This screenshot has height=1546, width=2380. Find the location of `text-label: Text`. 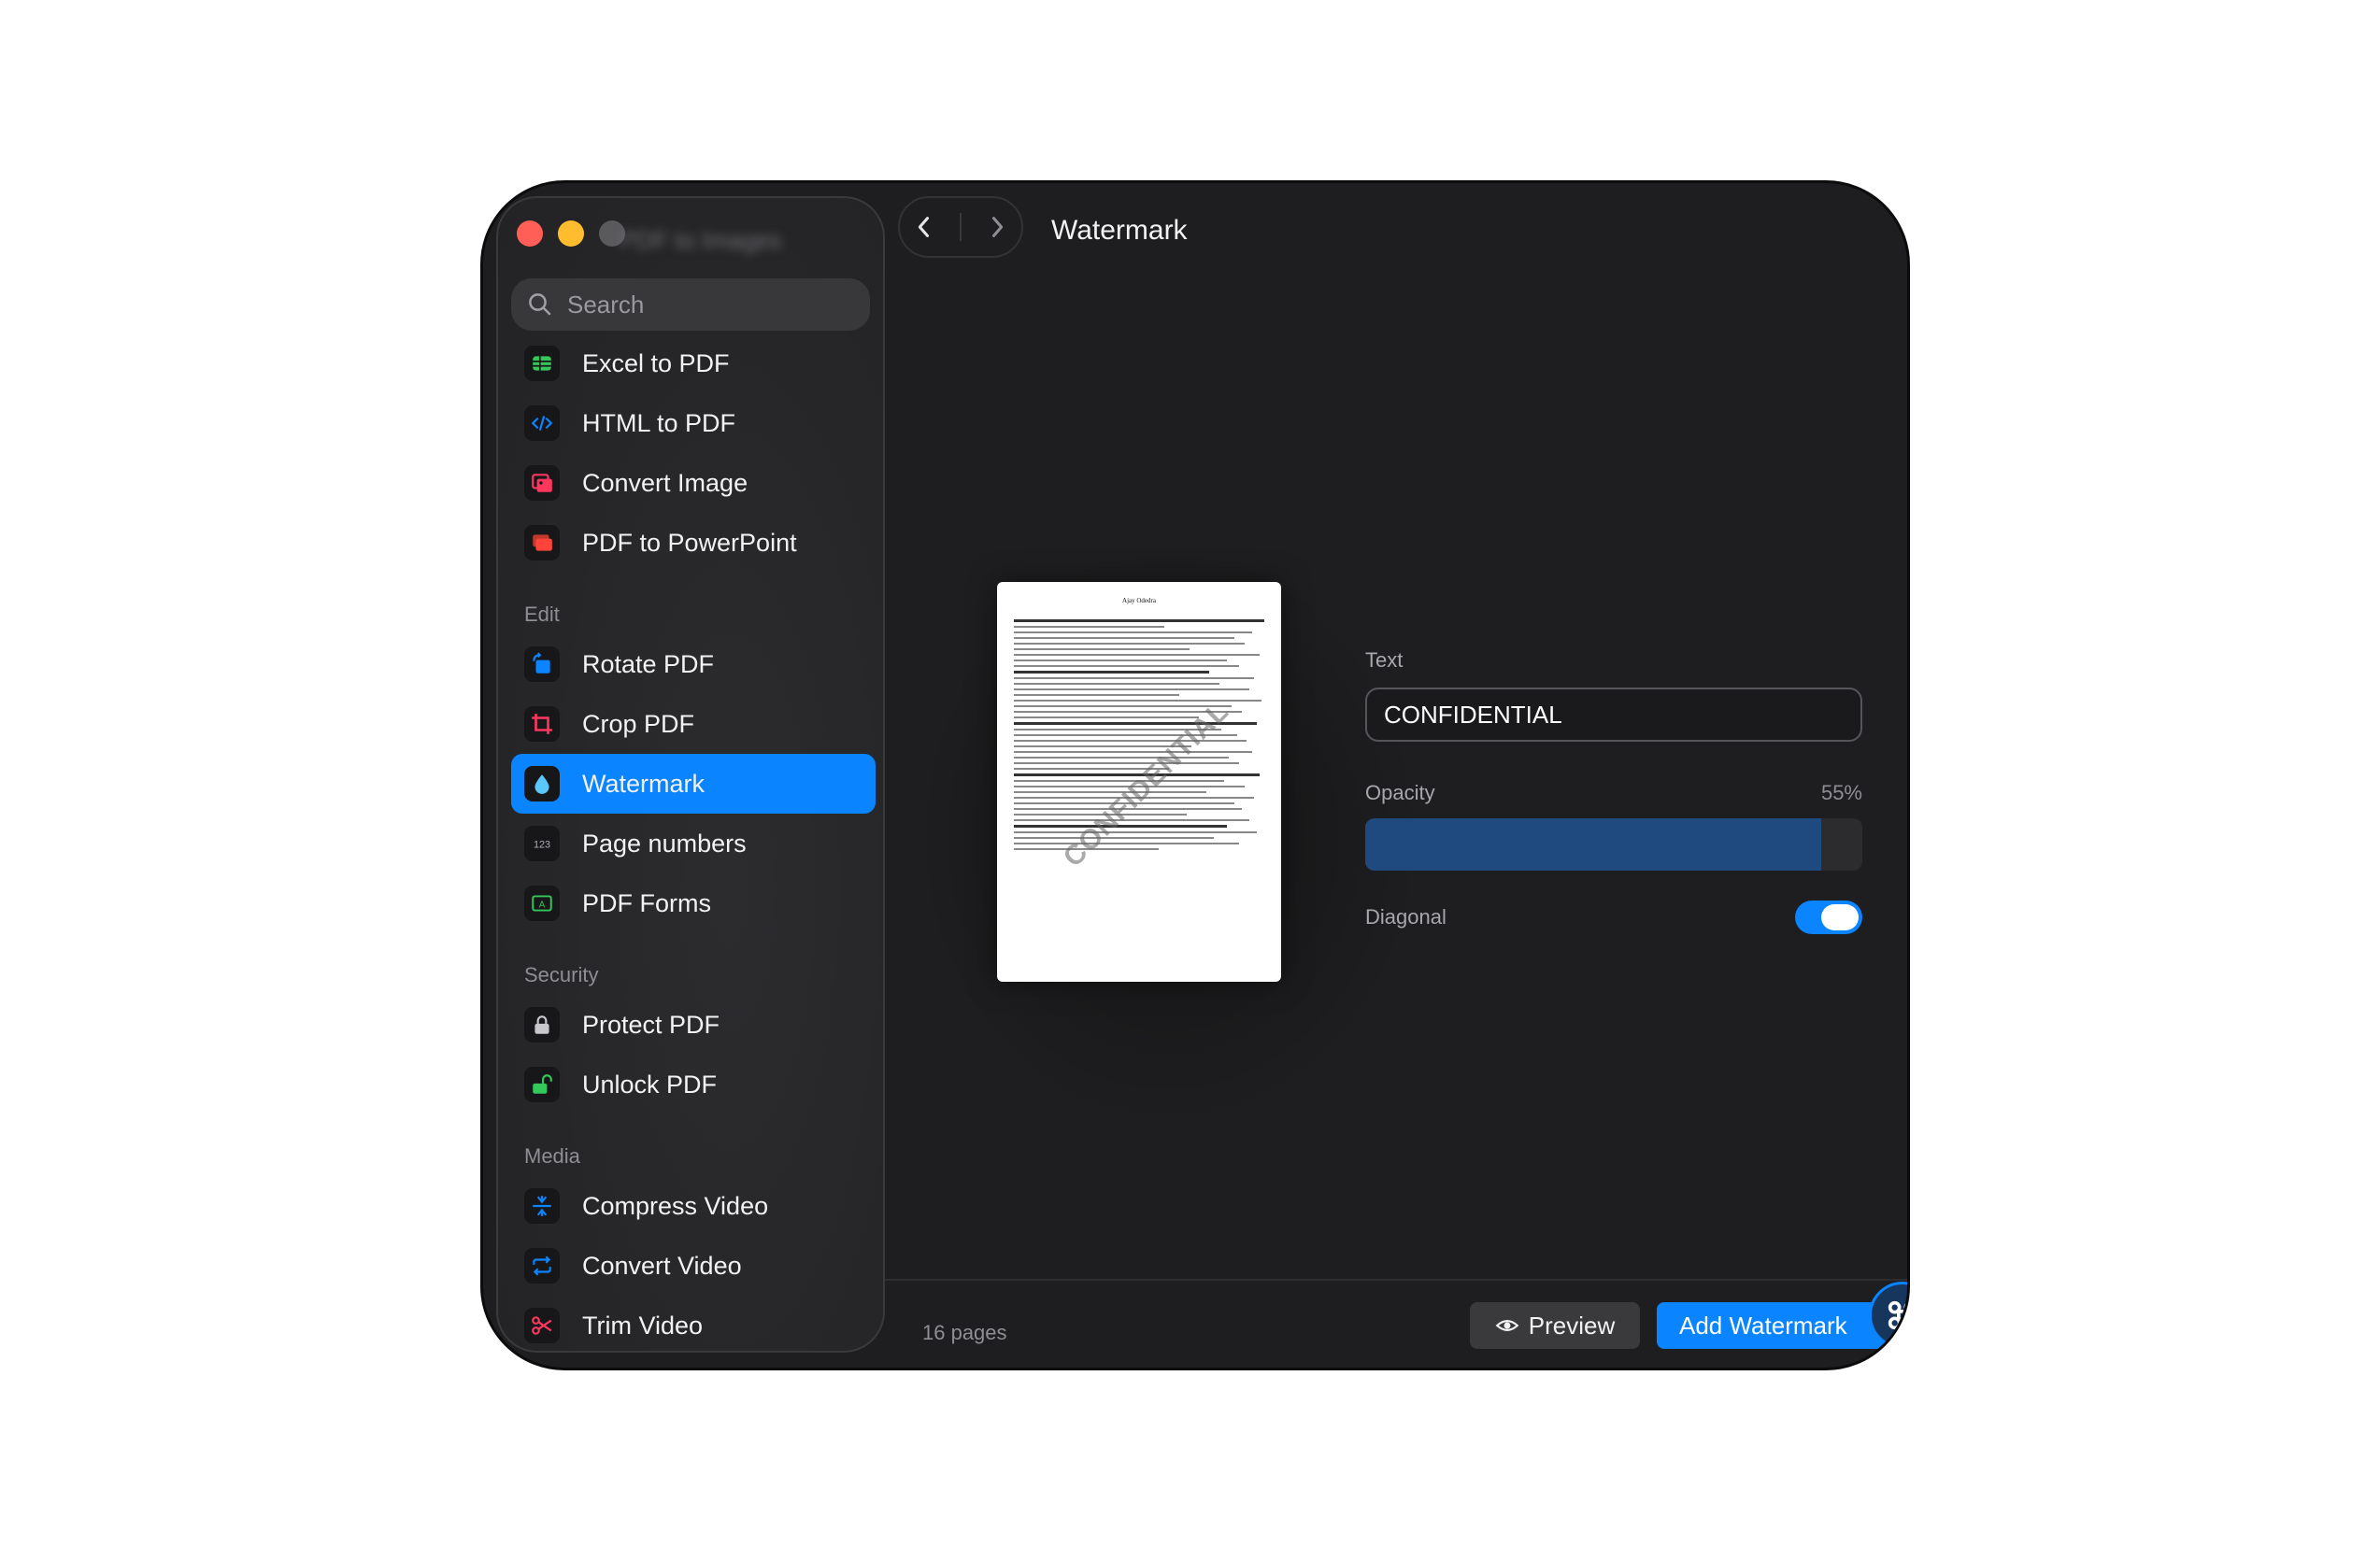

text-label: Text is located at coordinates (1384, 660).